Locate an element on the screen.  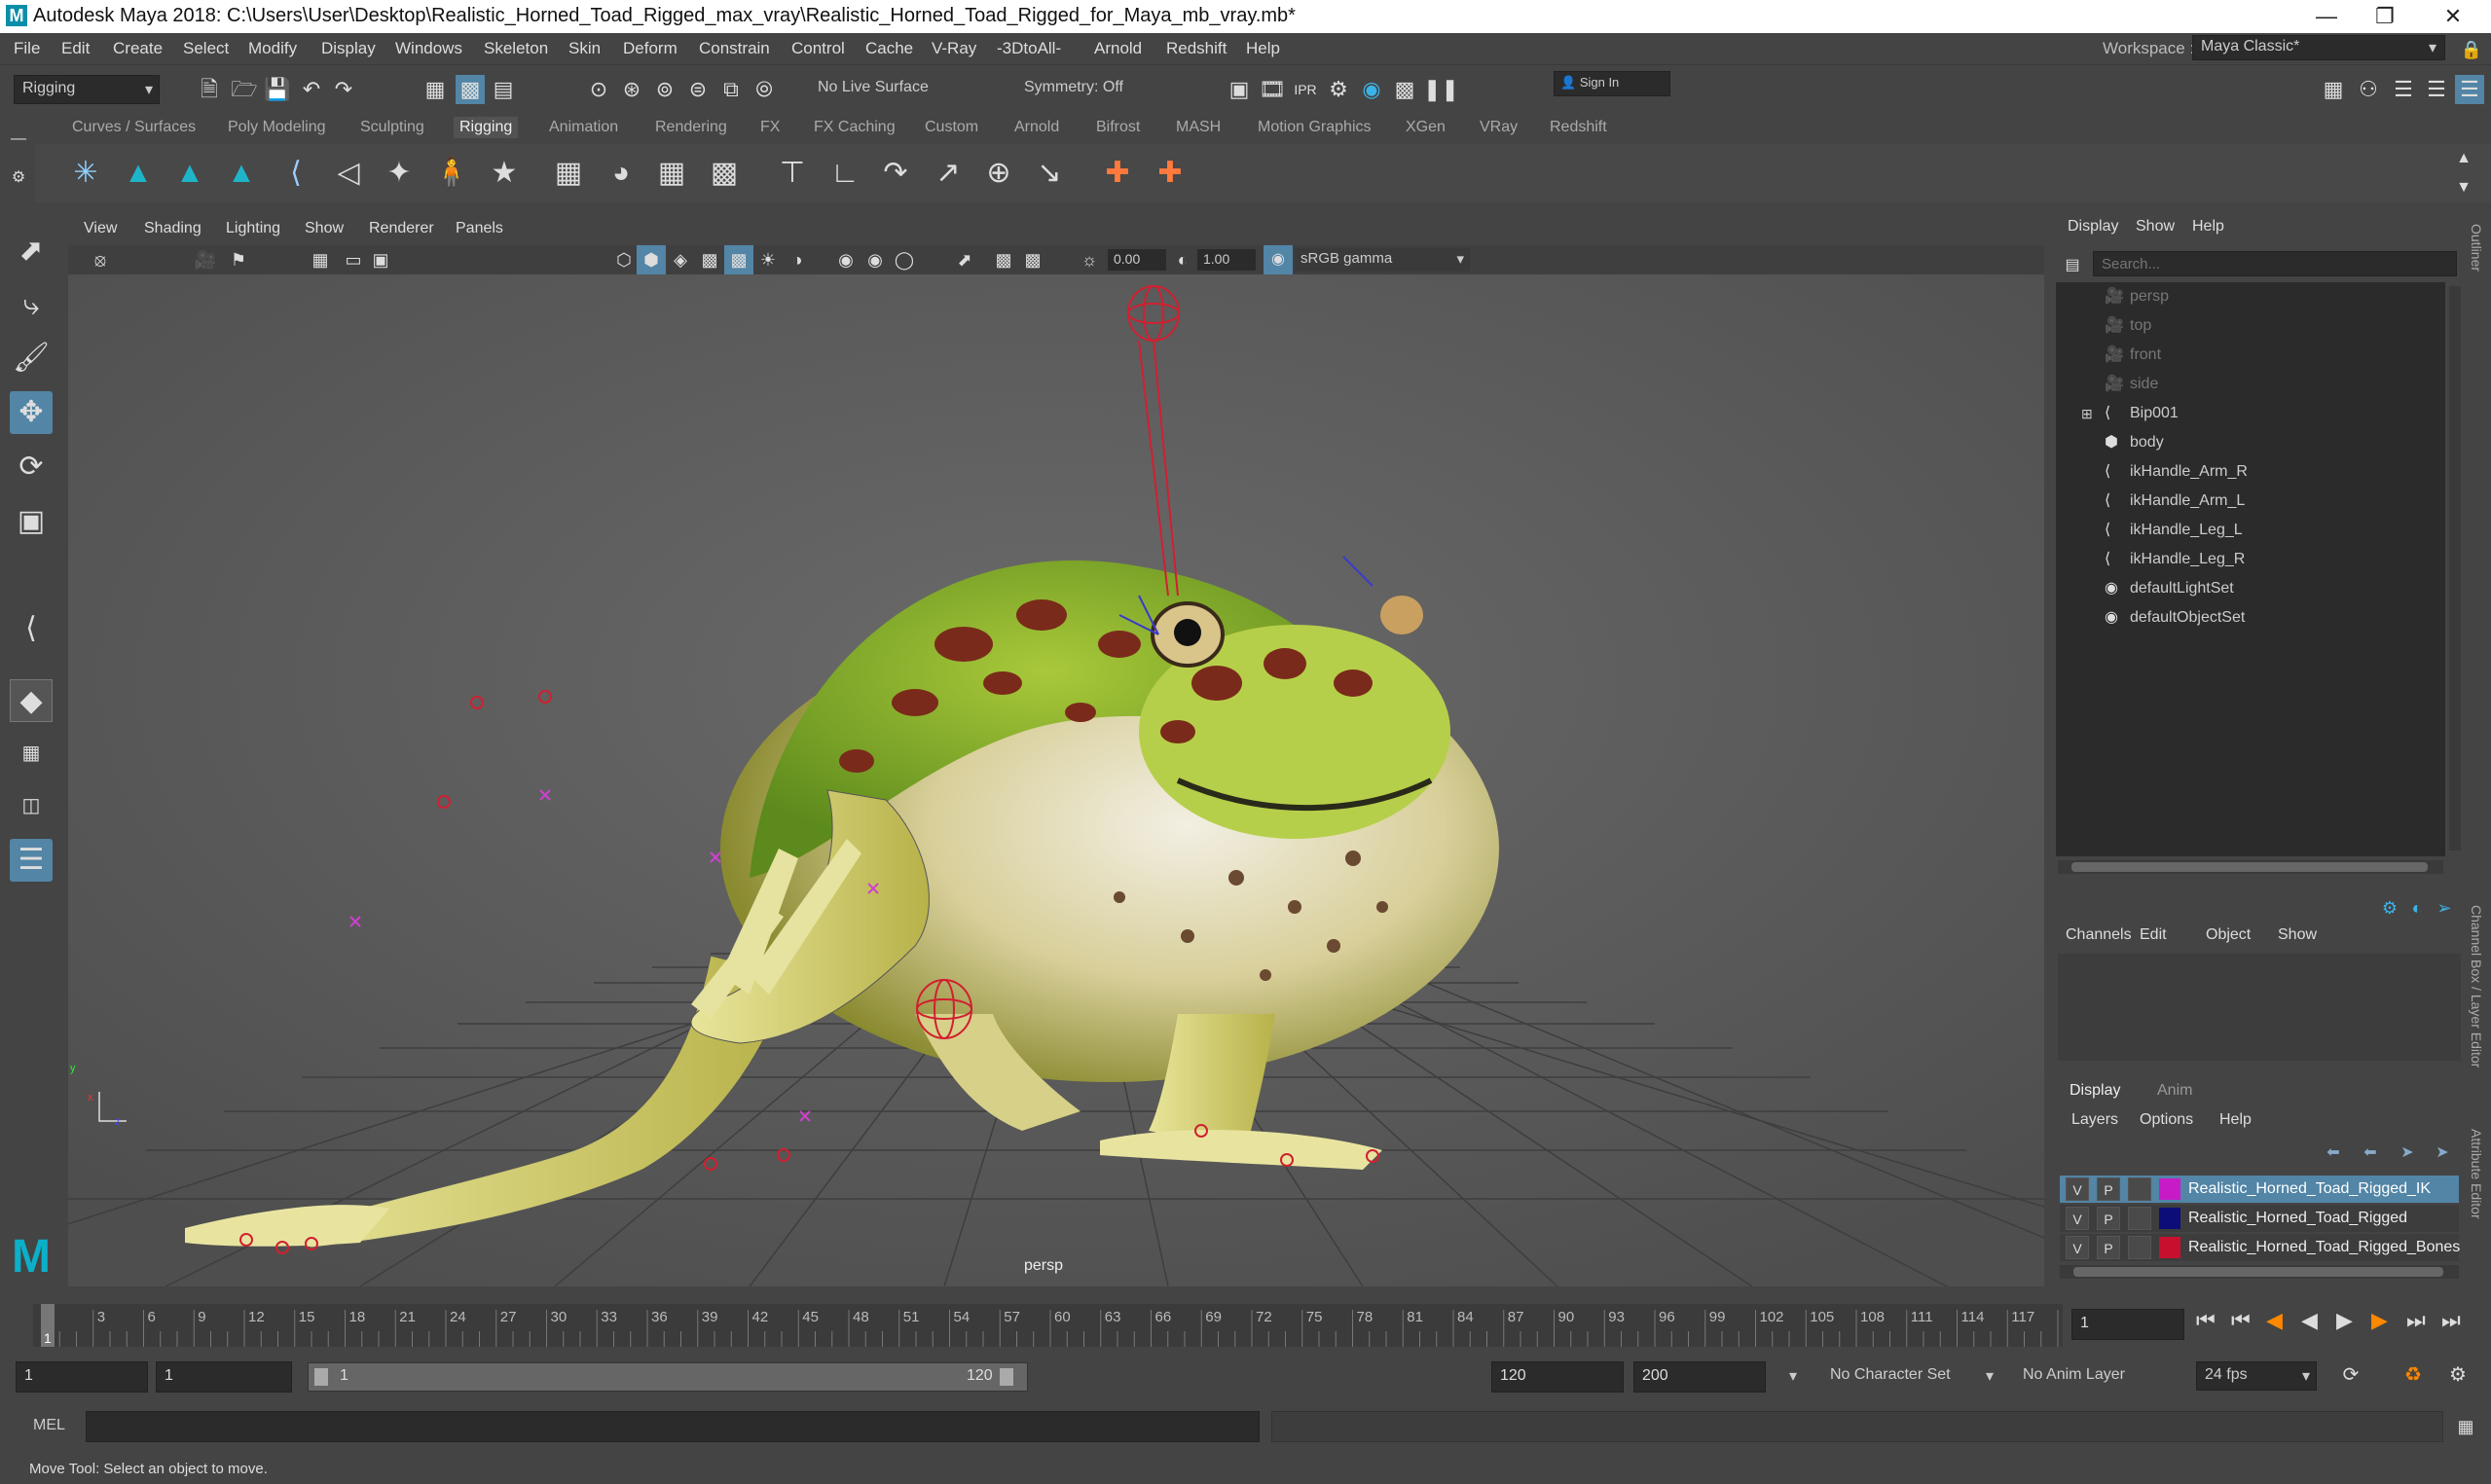
human-ik-icon: ⚇ is located at coordinates (2368, 89).